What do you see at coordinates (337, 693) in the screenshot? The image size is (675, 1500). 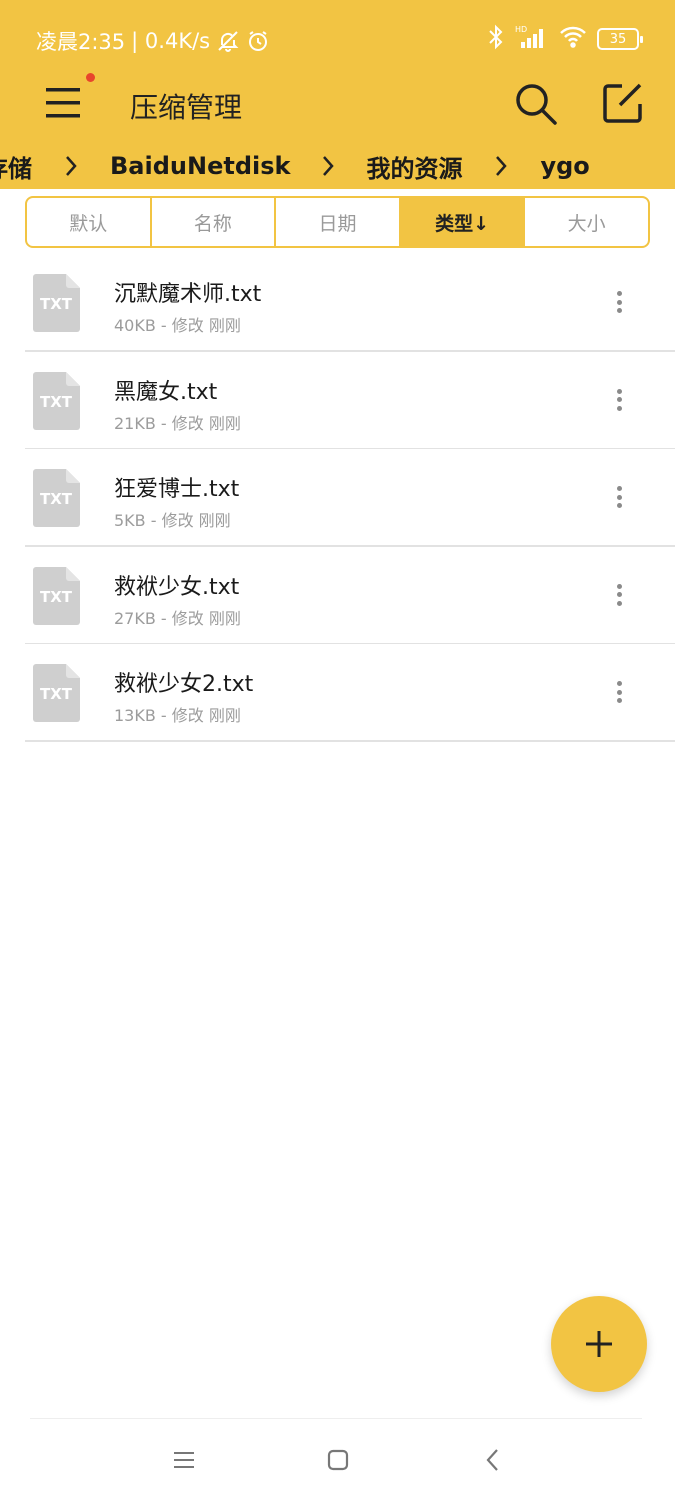 I see `list-item: TXT 救袱少女2.txt 13KB - 修改 刚刚` at bounding box center [337, 693].